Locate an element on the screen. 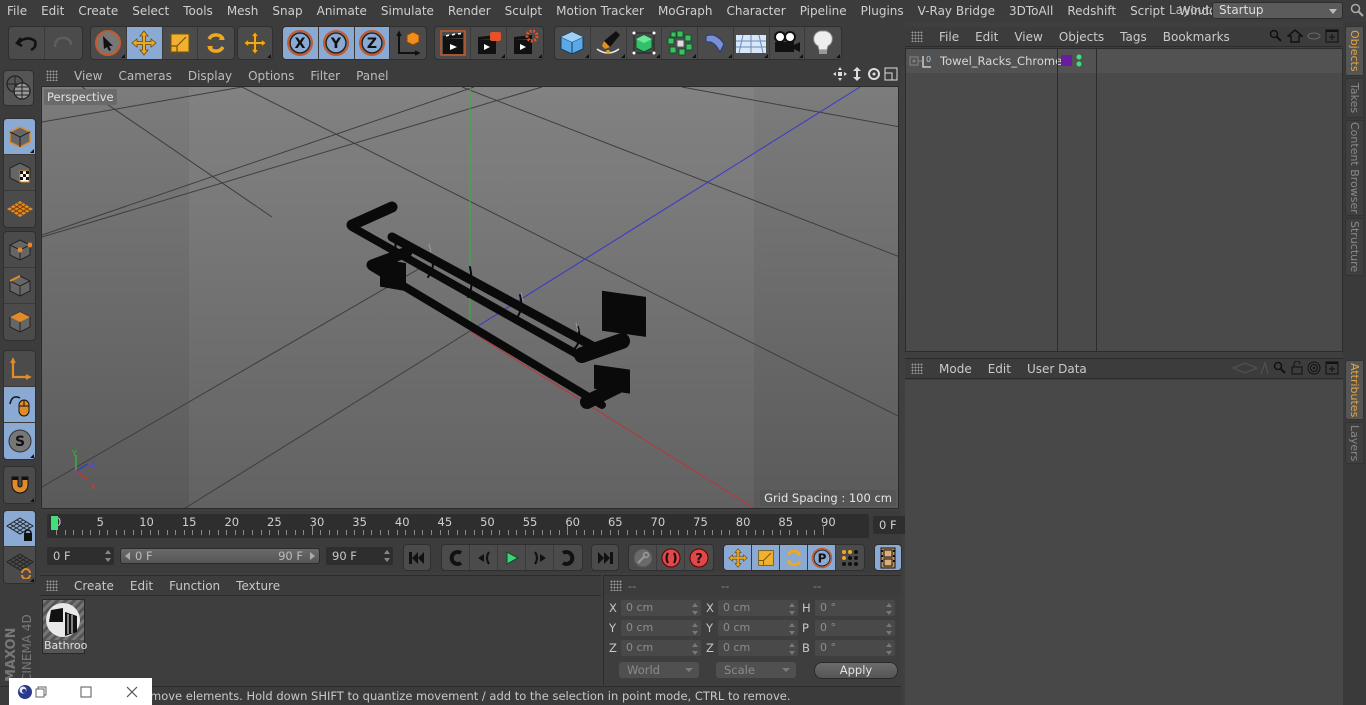 This screenshot has width=1366, height=705. menu-motion-tracker: Motion Tracker is located at coordinates (600, 11).